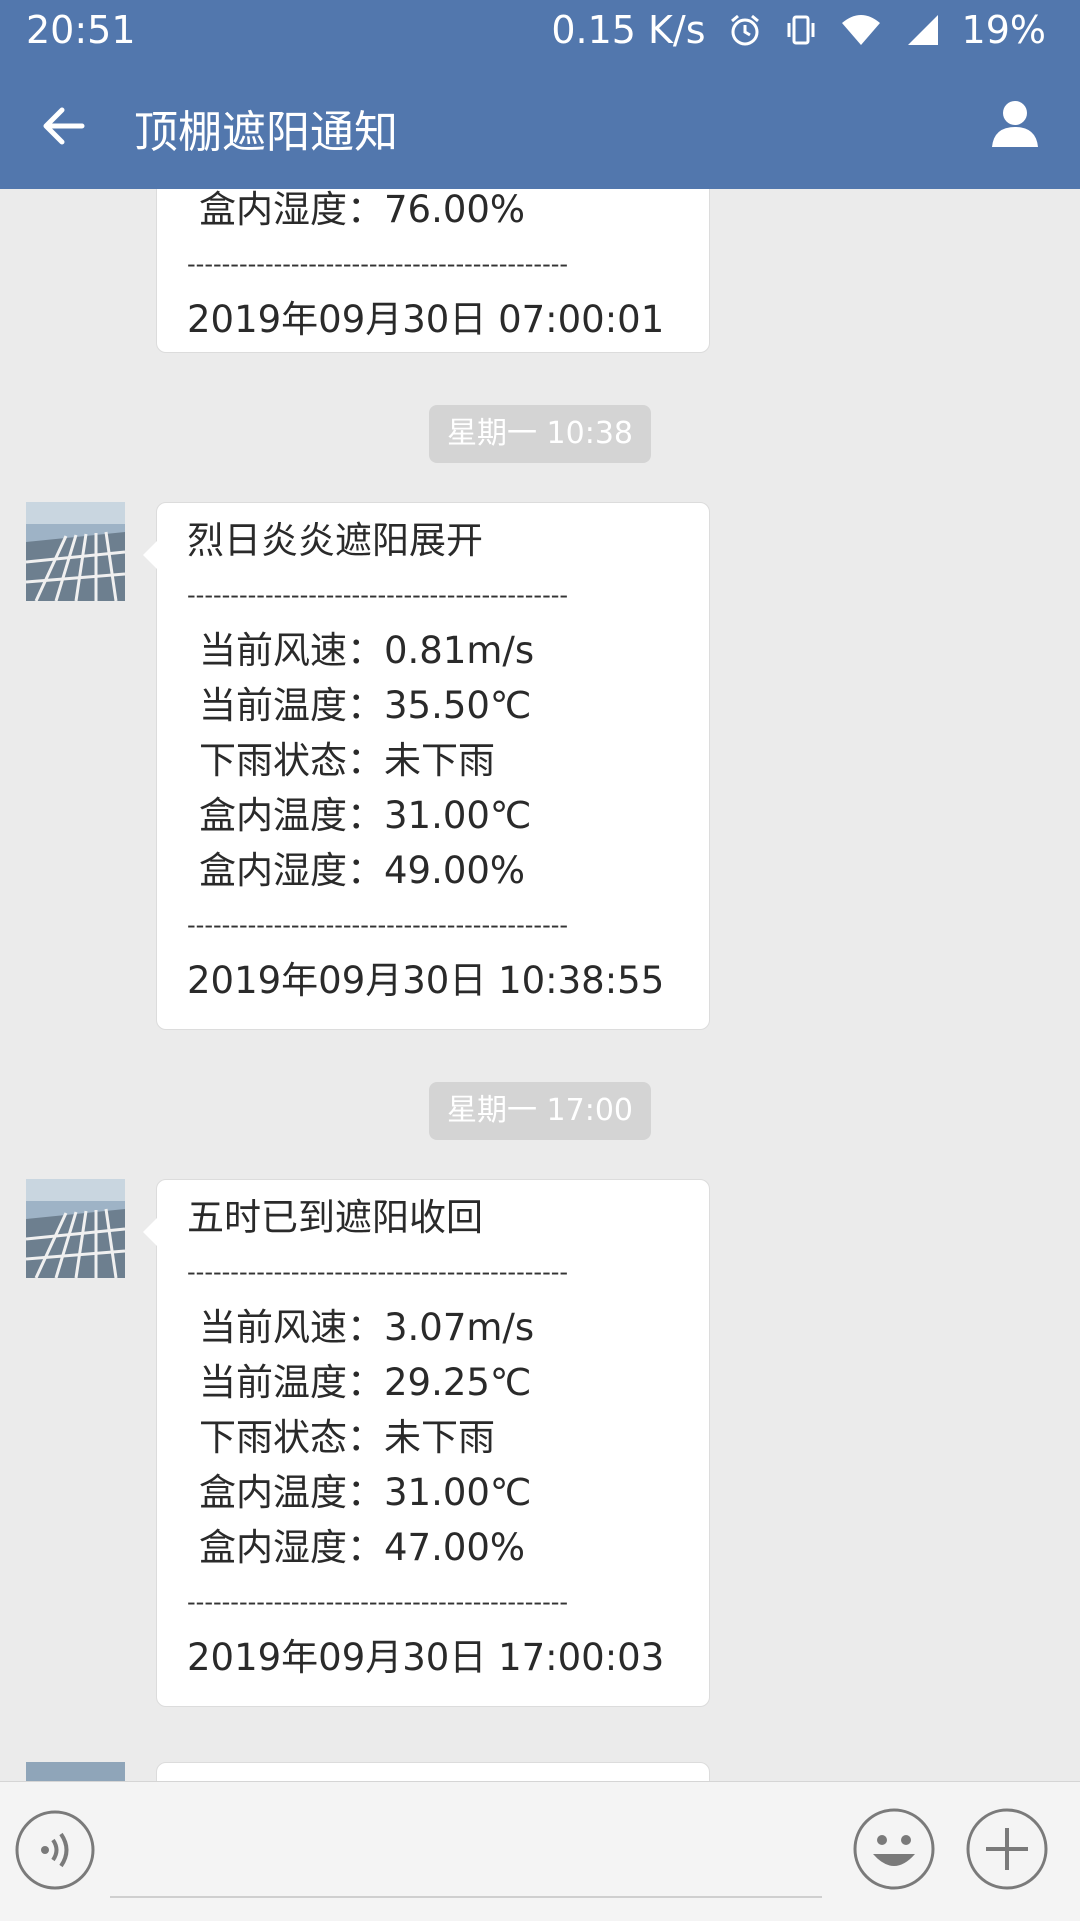  I want to click on app-bar: 顶棚遮阳通知, so click(540, 126).